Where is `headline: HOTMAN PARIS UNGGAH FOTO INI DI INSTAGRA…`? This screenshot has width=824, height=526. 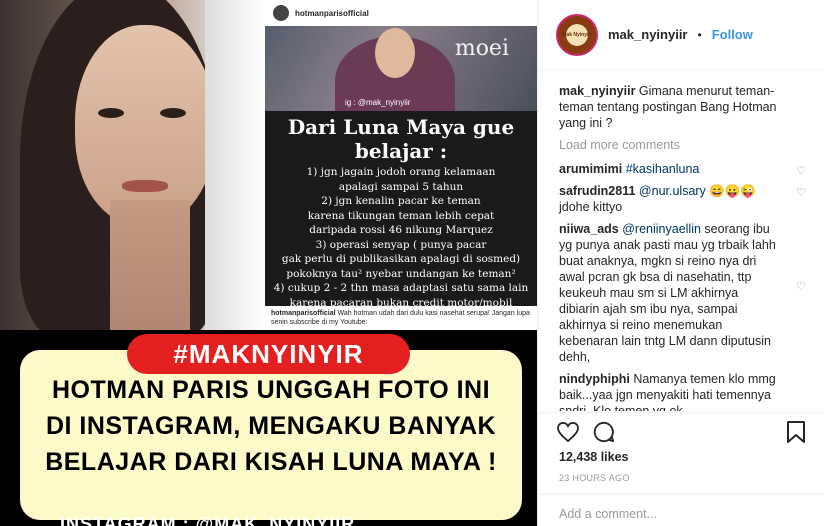
headline: HOTMAN PARIS UNGGAH FOTO INI DI INSTAGRA… is located at coordinates (271, 426).